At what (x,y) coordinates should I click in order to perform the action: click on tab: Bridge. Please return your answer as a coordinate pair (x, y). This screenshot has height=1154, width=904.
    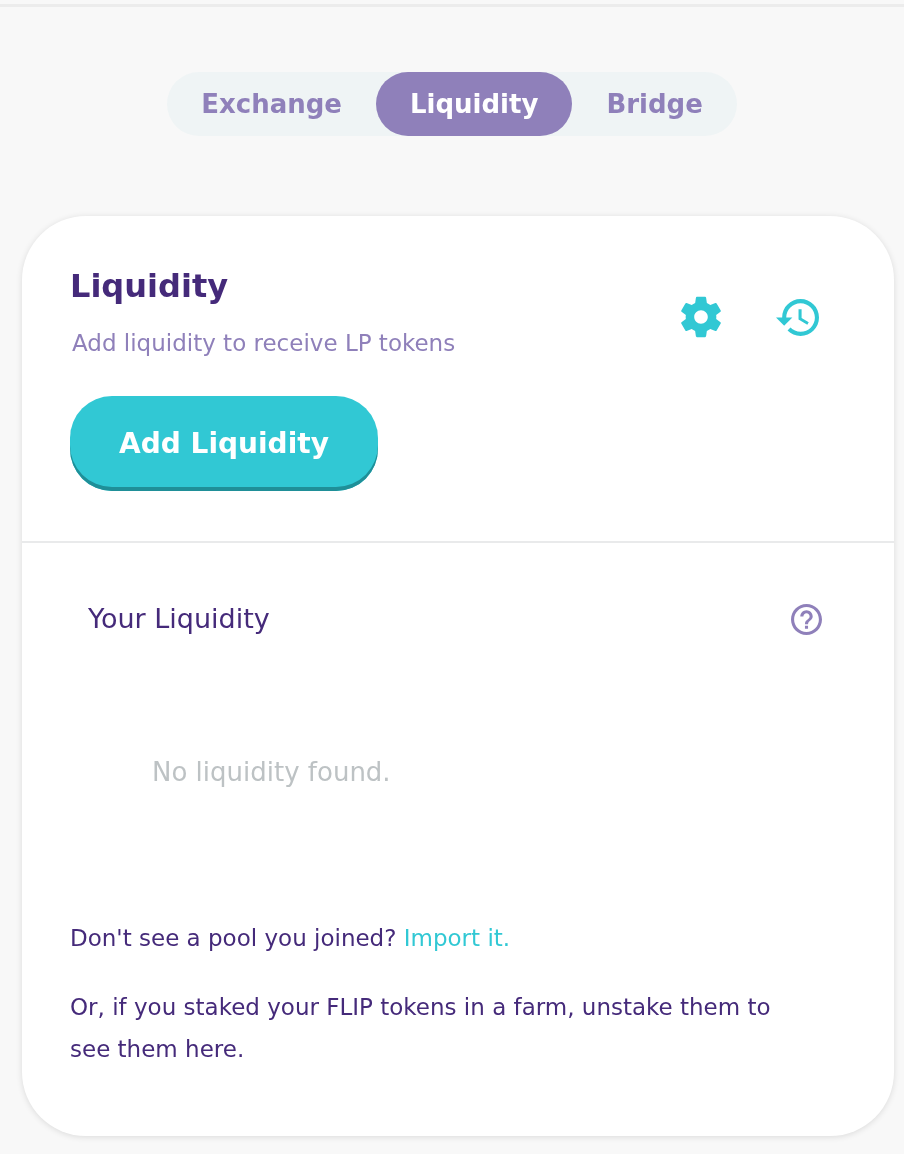
    Looking at the image, I should click on (654, 104).